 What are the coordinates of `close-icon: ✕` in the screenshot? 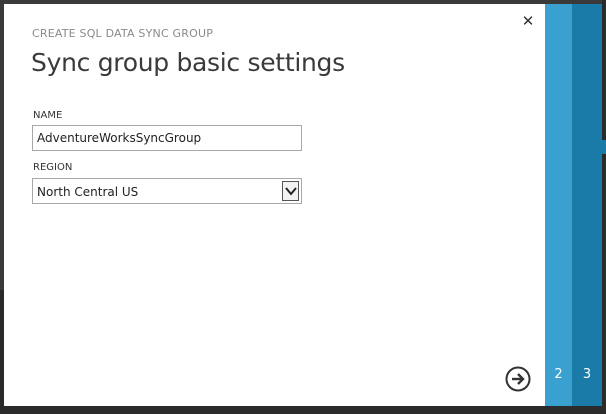 It's located at (528, 21).